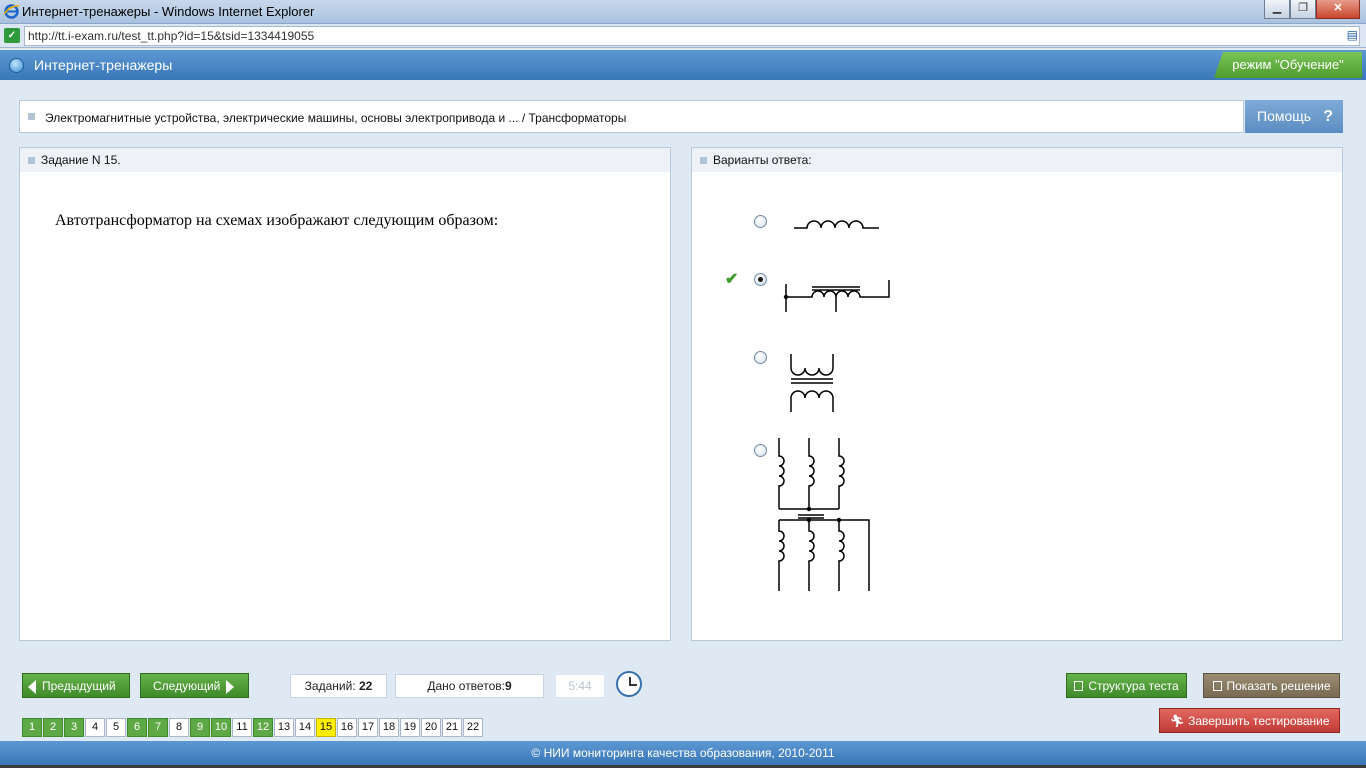  What do you see at coordinates (230, 686) in the screenshot?
I see `arrow-right-icon` at bounding box center [230, 686].